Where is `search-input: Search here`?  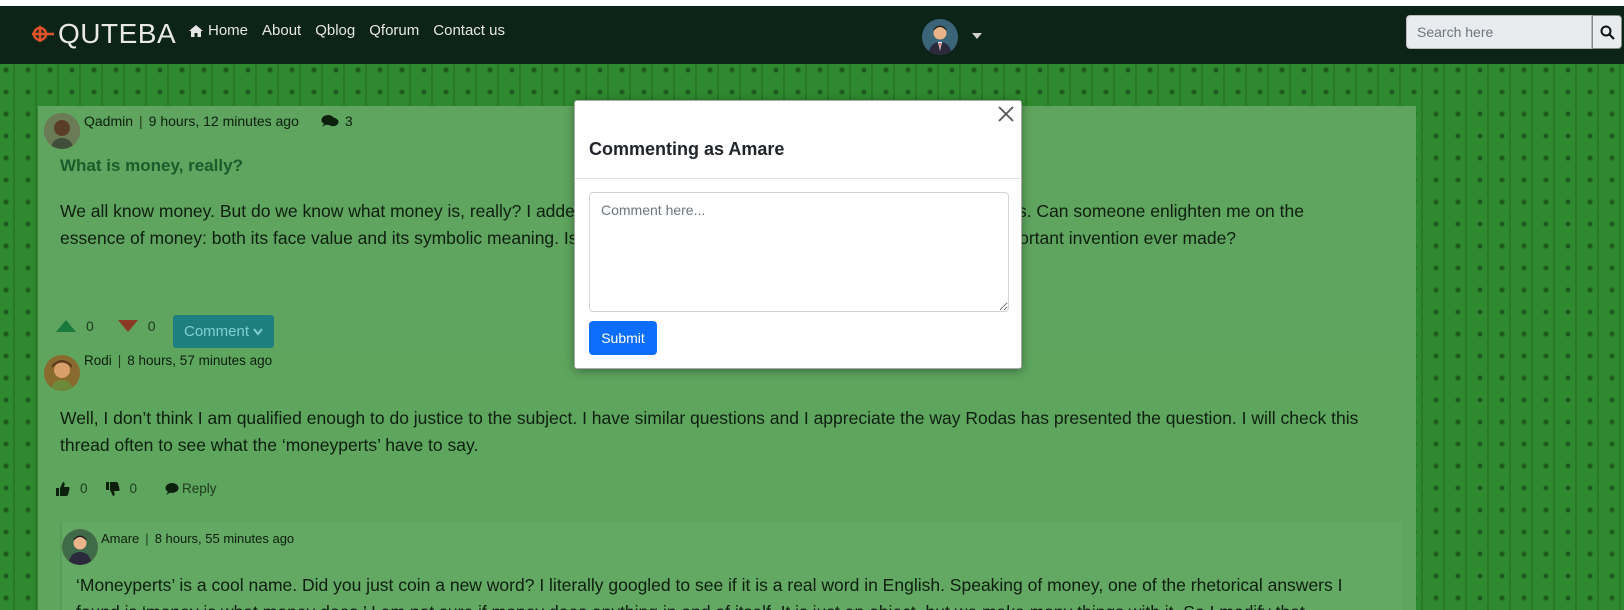 search-input: Search here is located at coordinates (1499, 32).